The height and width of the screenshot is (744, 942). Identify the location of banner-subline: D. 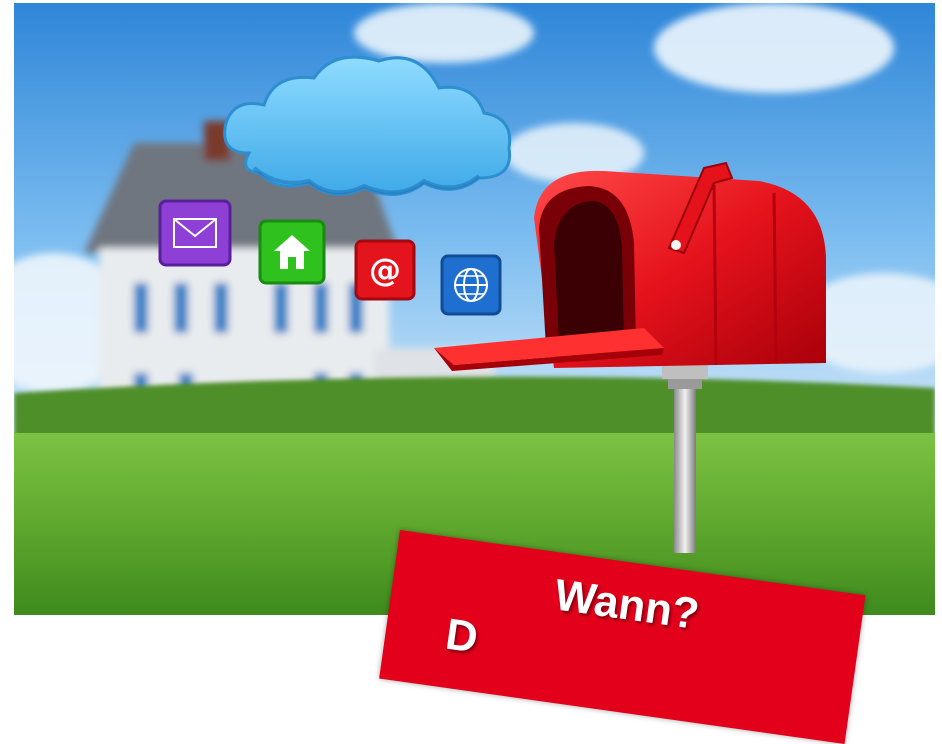
(461, 636).